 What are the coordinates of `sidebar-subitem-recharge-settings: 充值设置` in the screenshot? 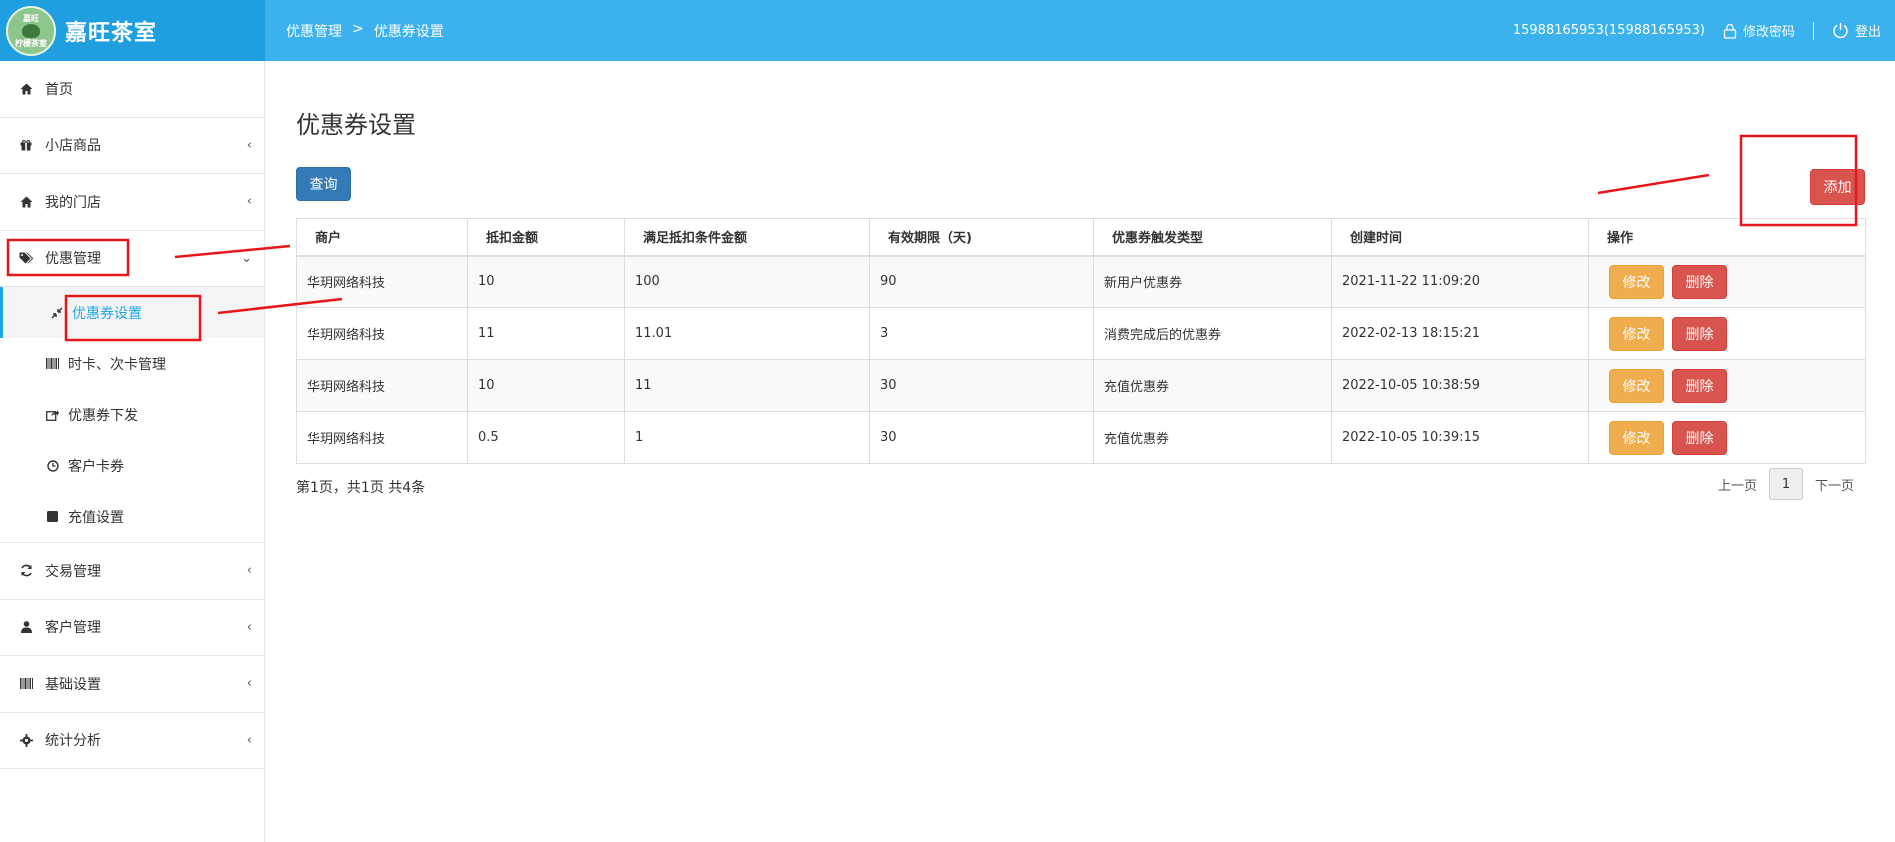 It's located at (132, 516).